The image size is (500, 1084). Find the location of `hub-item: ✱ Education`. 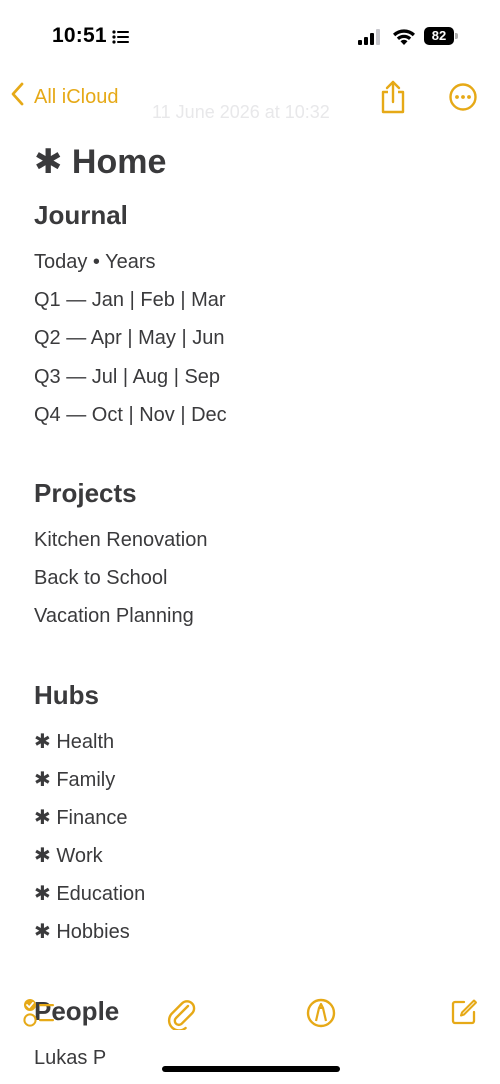

hub-item: ✱ Education is located at coordinates (254, 894).